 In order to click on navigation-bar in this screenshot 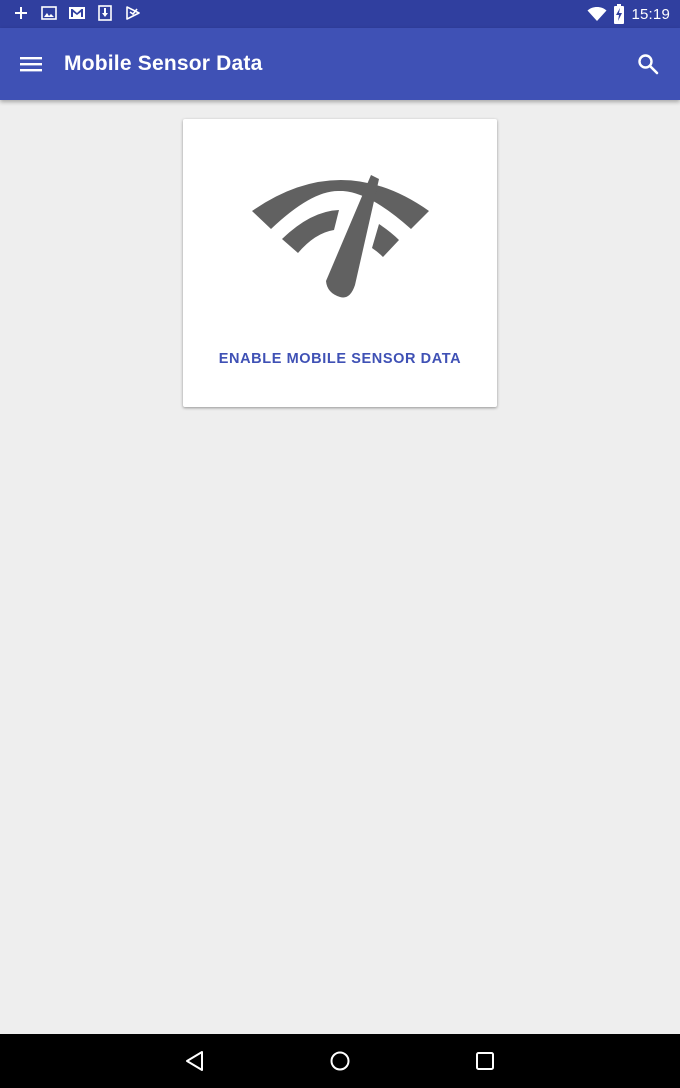, I will do `click(340, 1061)`.